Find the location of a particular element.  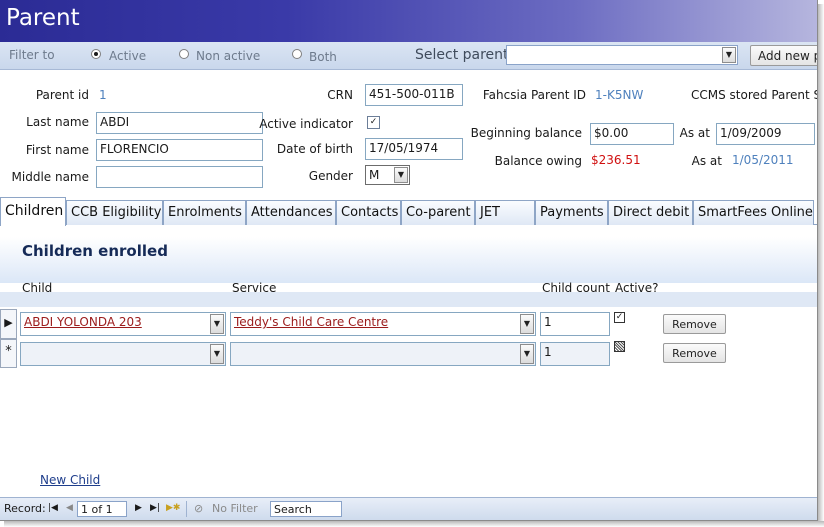

filter-active-radio is located at coordinates (96, 54).